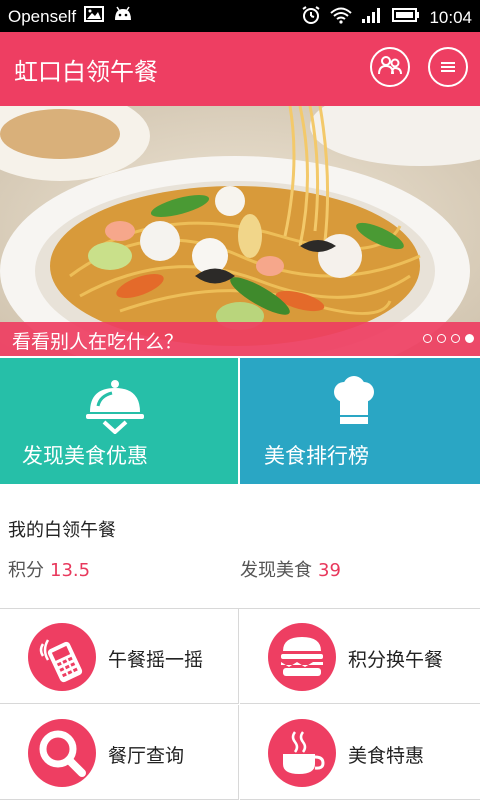 Image resolution: width=480 pixels, height=801 pixels. Describe the element at coordinates (98, 342) in the screenshot. I see `banner-caption-text: 看看别人在吃什么？` at that location.